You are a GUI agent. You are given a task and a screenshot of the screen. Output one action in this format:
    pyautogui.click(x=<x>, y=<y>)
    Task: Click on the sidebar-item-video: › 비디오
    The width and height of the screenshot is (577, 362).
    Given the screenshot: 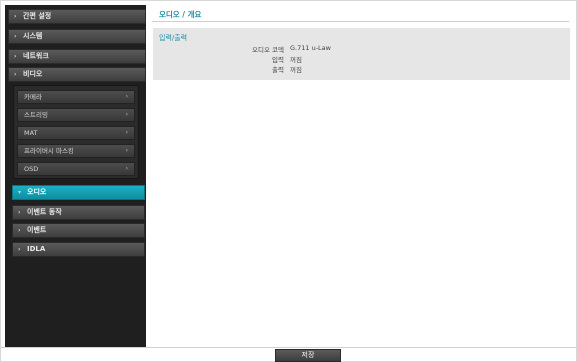 What is the action you would take?
    pyautogui.click(x=77, y=74)
    